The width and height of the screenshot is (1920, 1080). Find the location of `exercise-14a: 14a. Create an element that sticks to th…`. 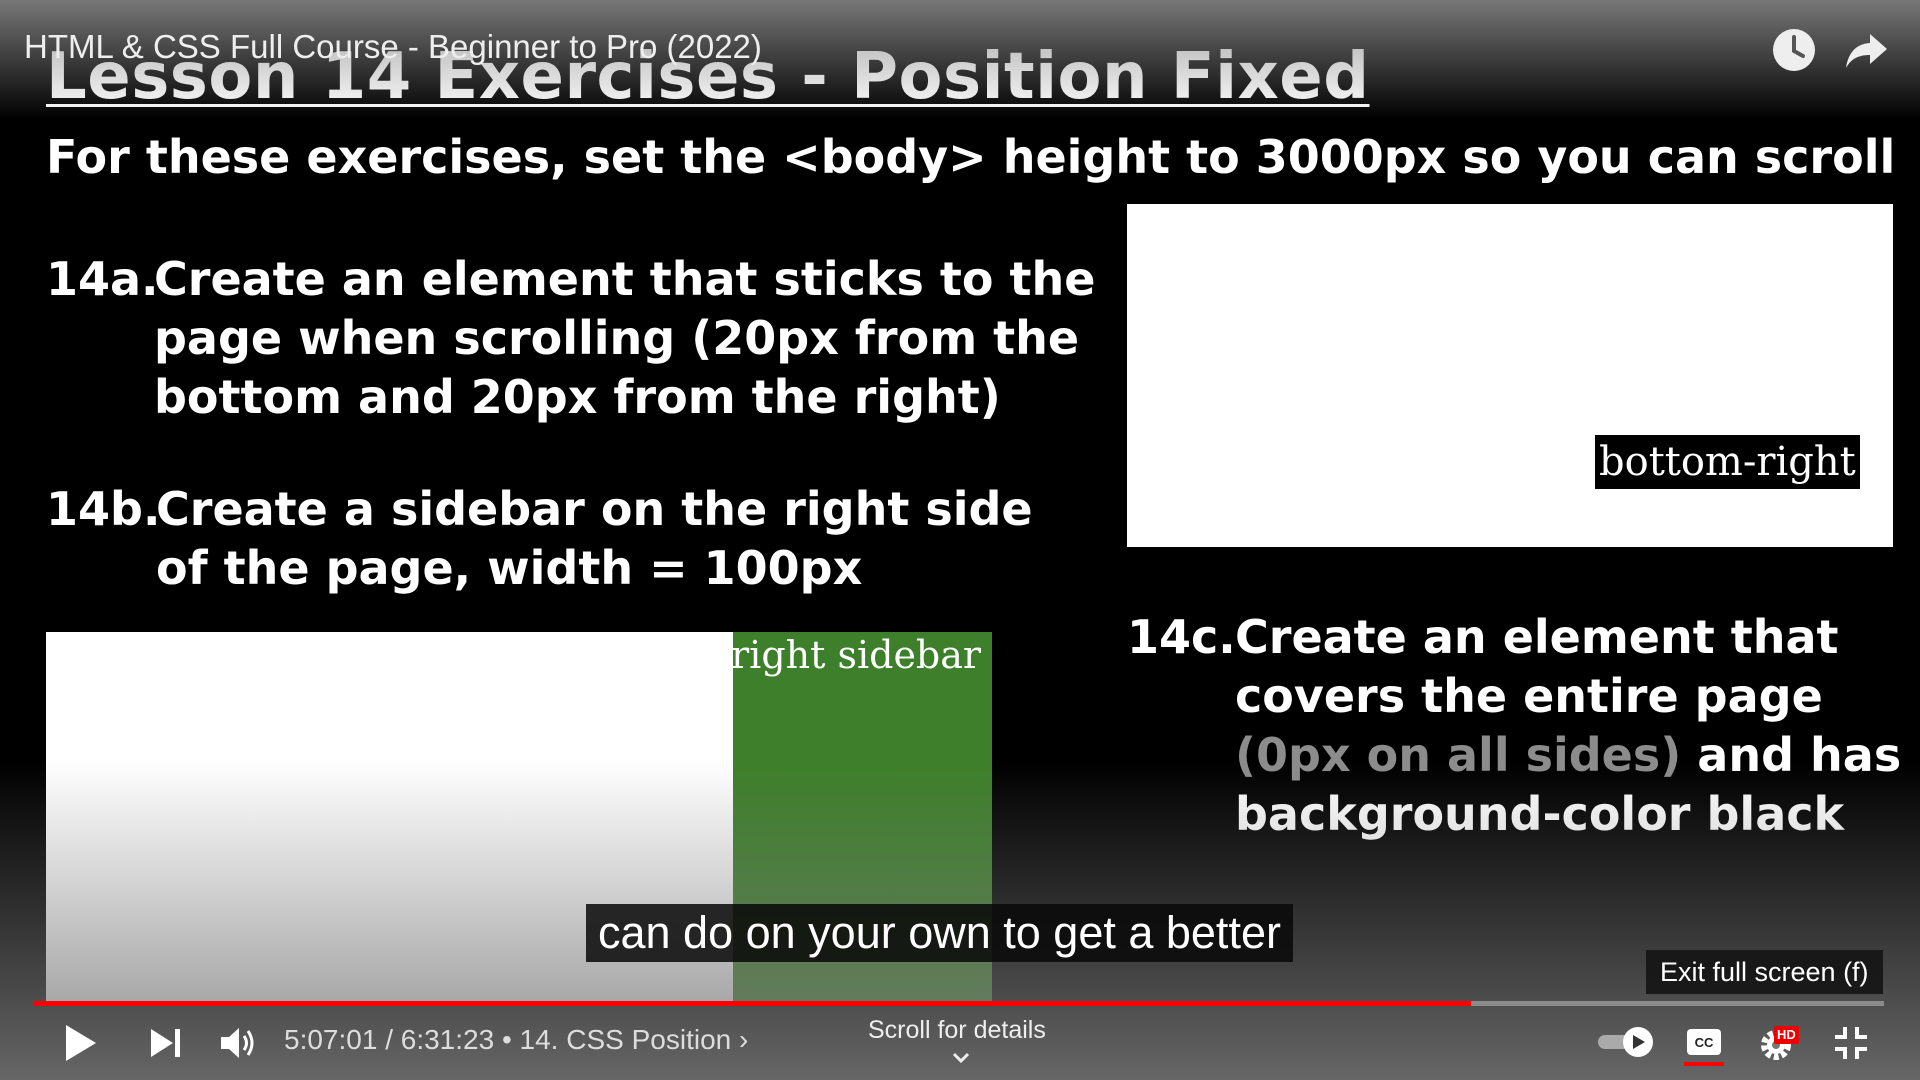

exercise-14a: 14a. Create an element that sticks to th… is located at coordinates (571, 345).